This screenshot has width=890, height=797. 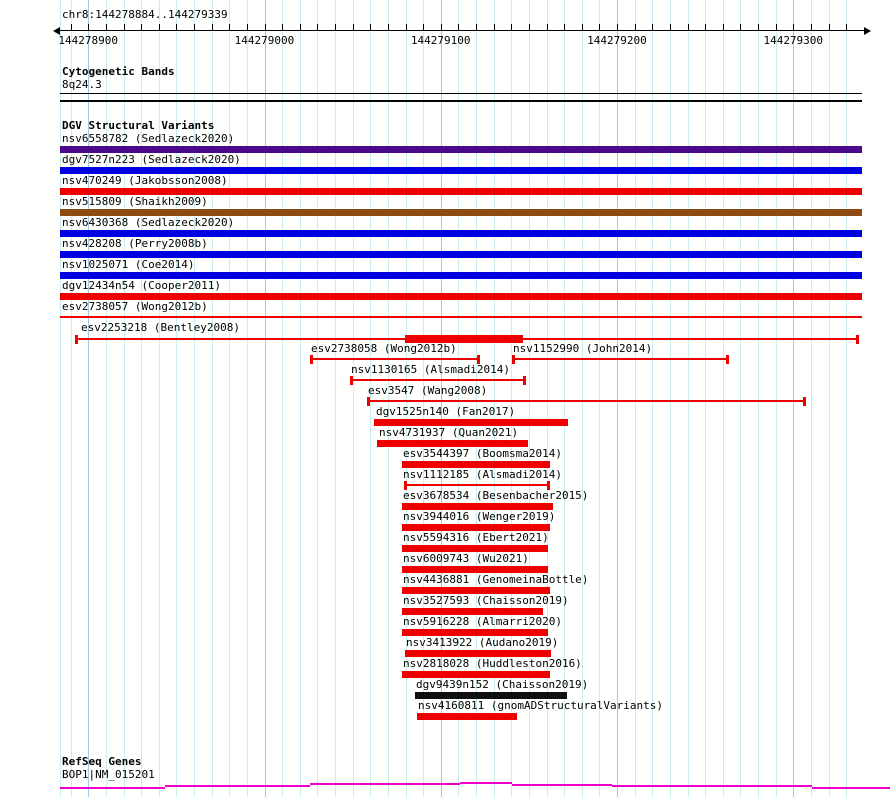 I want to click on variant-label: esv2738057 (Wong2012b), so click(x=135, y=307).